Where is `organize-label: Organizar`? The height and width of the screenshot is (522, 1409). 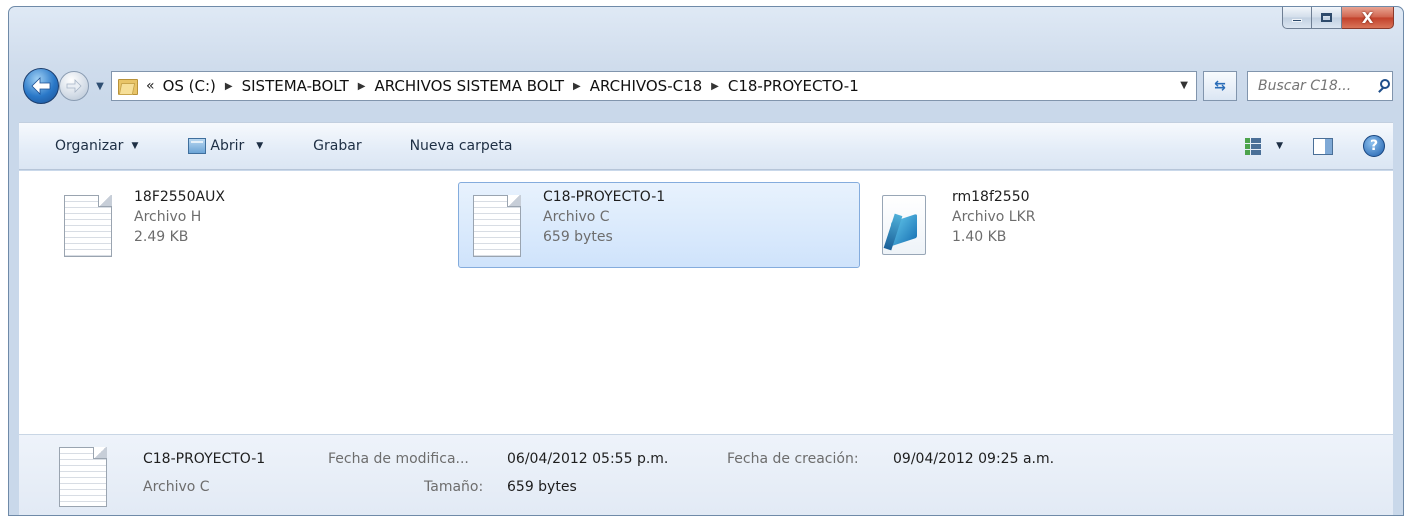 organize-label: Organizar is located at coordinates (89, 146).